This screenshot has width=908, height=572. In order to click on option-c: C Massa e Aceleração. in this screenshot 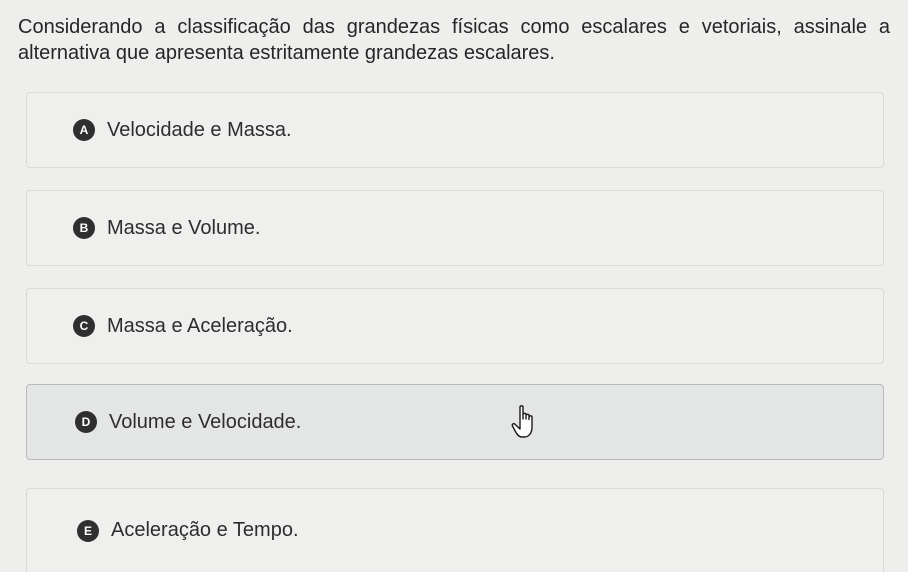, I will do `click(455, 326)`.